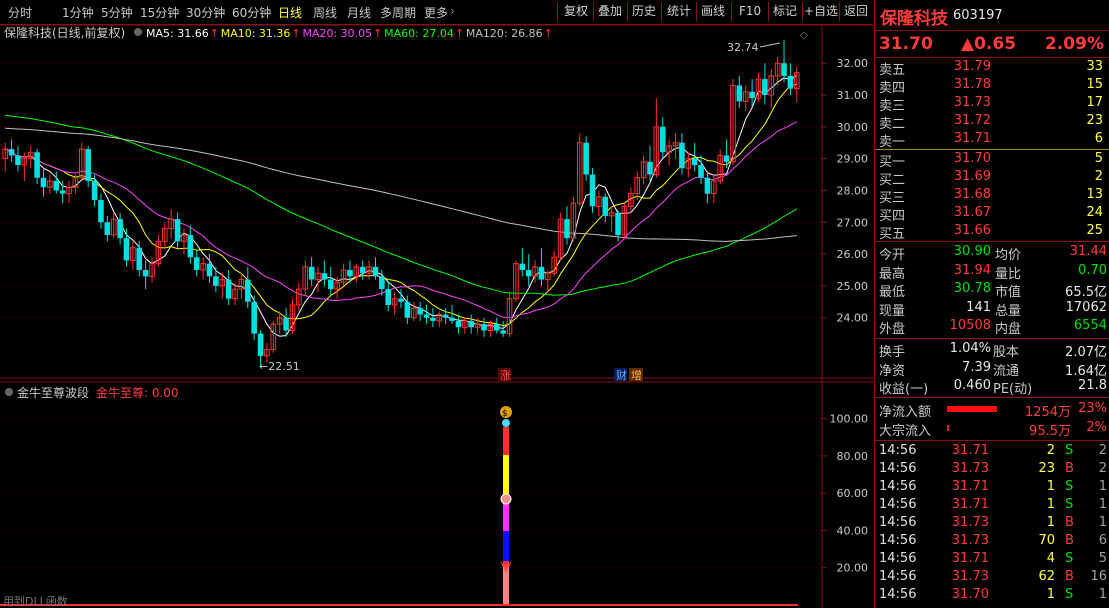 This screenshot has height=608, width=1109. I want to click on stat-value: 2.07亿, so click(1086, 352).